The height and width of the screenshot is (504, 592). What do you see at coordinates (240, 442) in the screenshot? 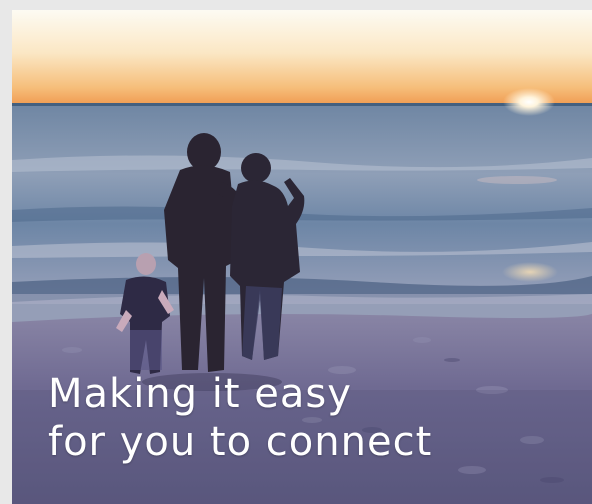
I see `headline-line-2: for you to connect` at bounding box center [240, 442].